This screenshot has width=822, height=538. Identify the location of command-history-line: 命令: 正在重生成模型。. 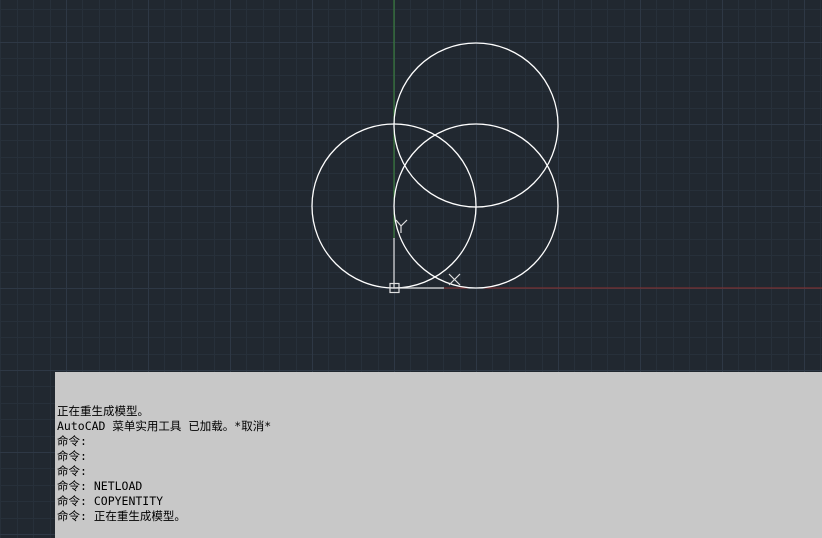
(121, 516).